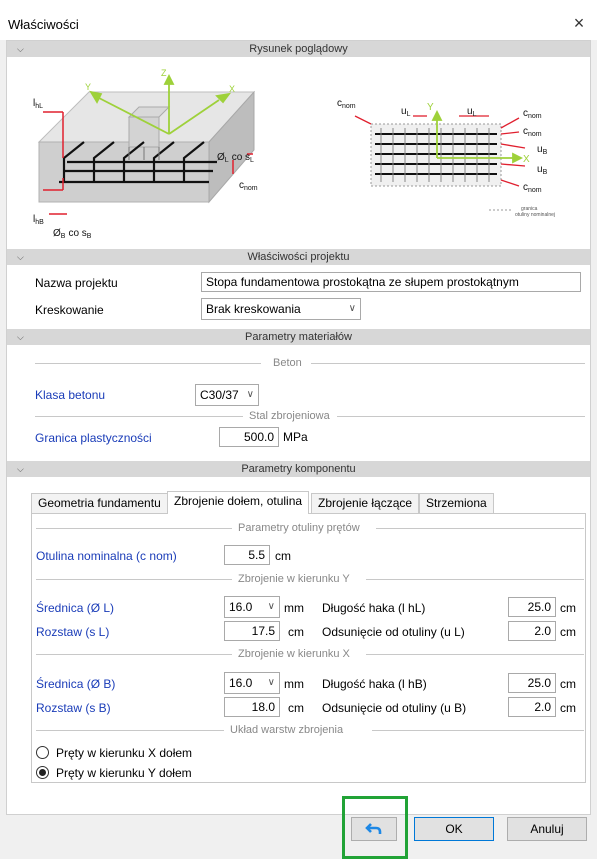 The width and height of the screenshot is (597, 859). I want to click on x-offset-field: 2.0, so click(532, 707).